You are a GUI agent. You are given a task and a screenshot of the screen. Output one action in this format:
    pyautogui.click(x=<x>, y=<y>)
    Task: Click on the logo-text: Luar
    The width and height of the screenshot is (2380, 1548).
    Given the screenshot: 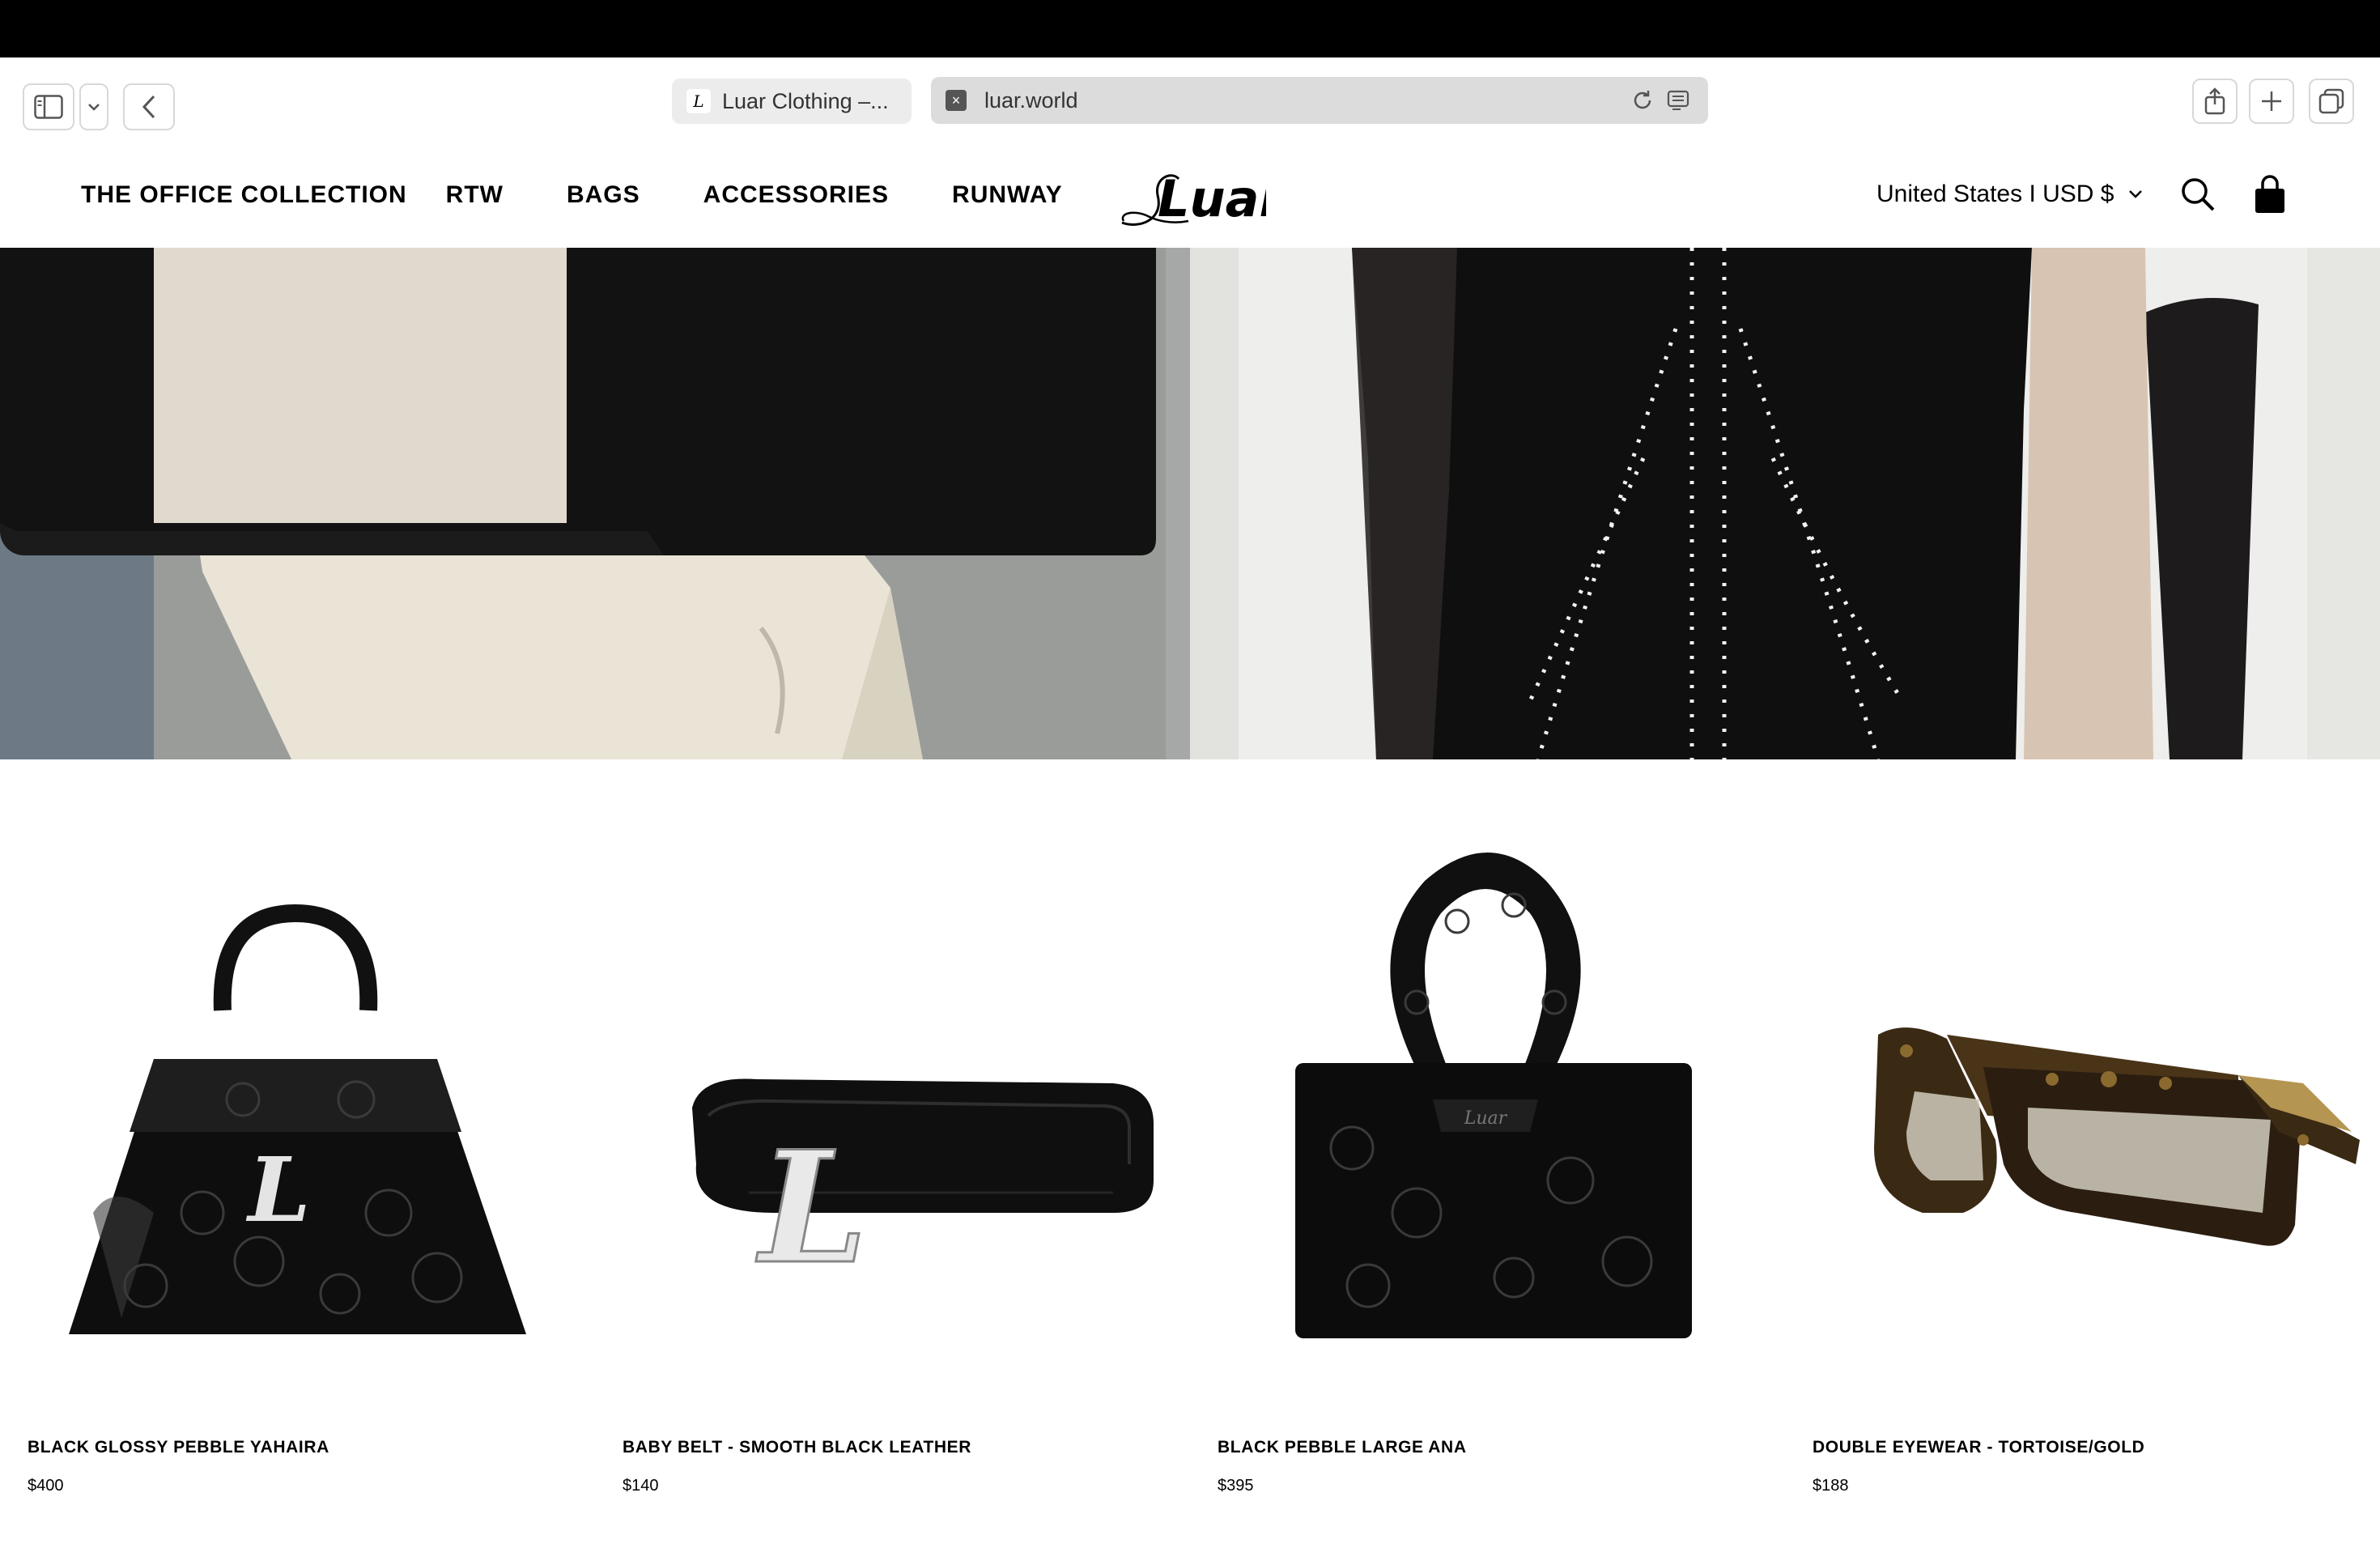 What is the action you would take?
    pyautogui.click(x=1212, y=199)
    